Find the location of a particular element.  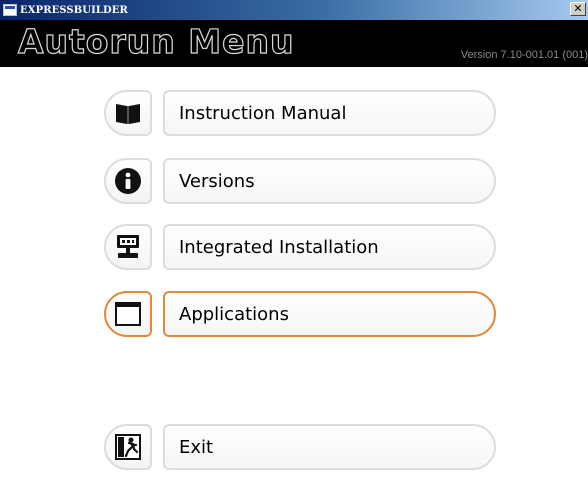

menu-item-integrated-installation: Integrated Installation is located at coordinates (300, 247).